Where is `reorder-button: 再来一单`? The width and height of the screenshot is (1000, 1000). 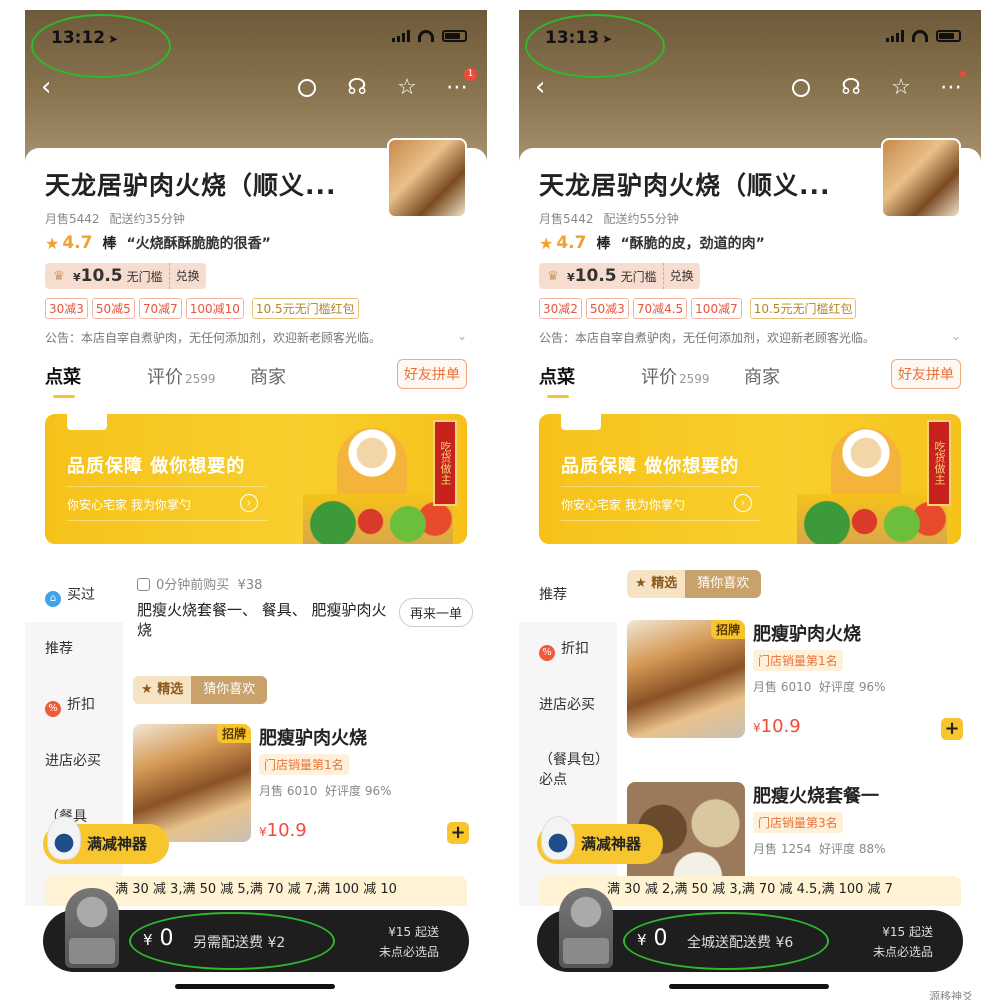 reorder-button: 再来一单 is located at coordinates (435, 612).